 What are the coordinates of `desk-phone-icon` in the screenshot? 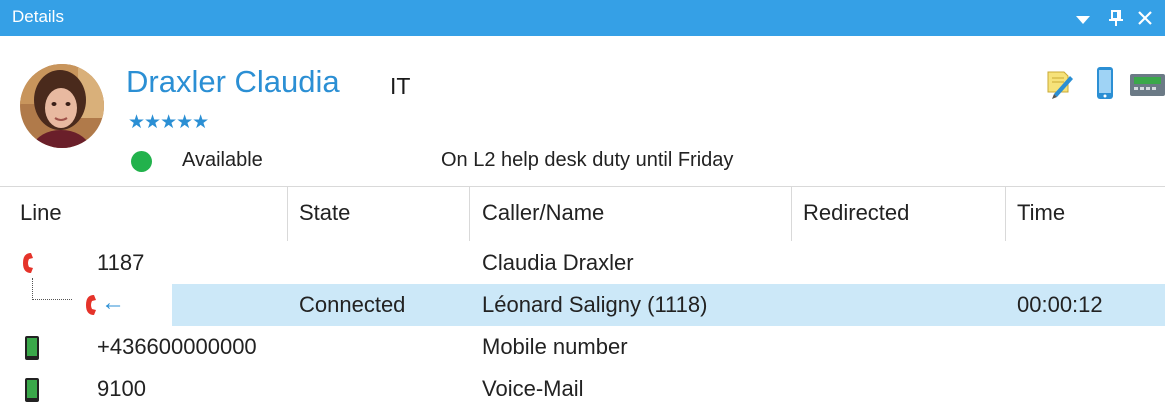 It's located at (1146, 83).